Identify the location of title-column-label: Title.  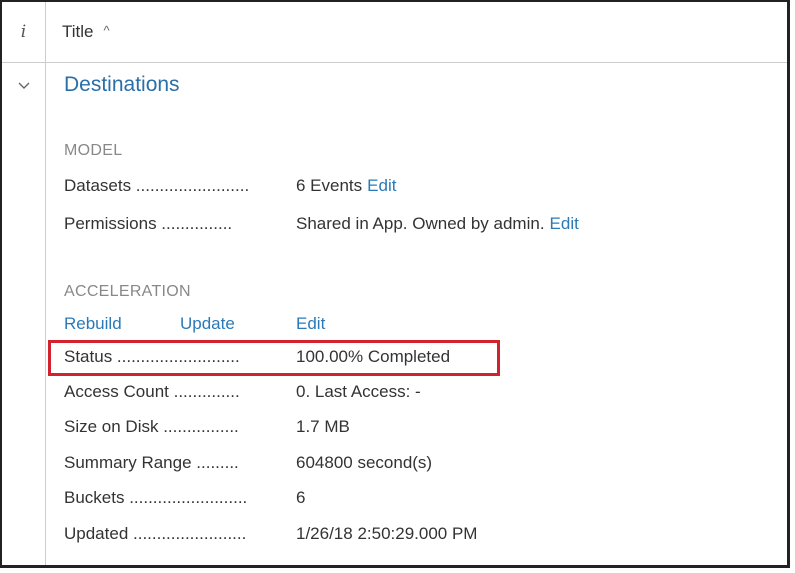
(78, 32).